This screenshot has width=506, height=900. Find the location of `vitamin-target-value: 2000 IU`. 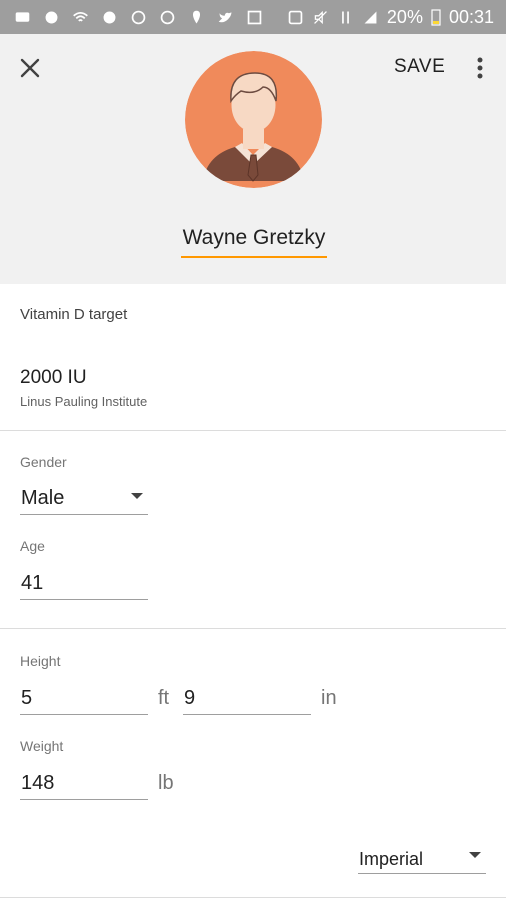

vitamin-target-value: 2000 IU is located at coordinates (53, 377).